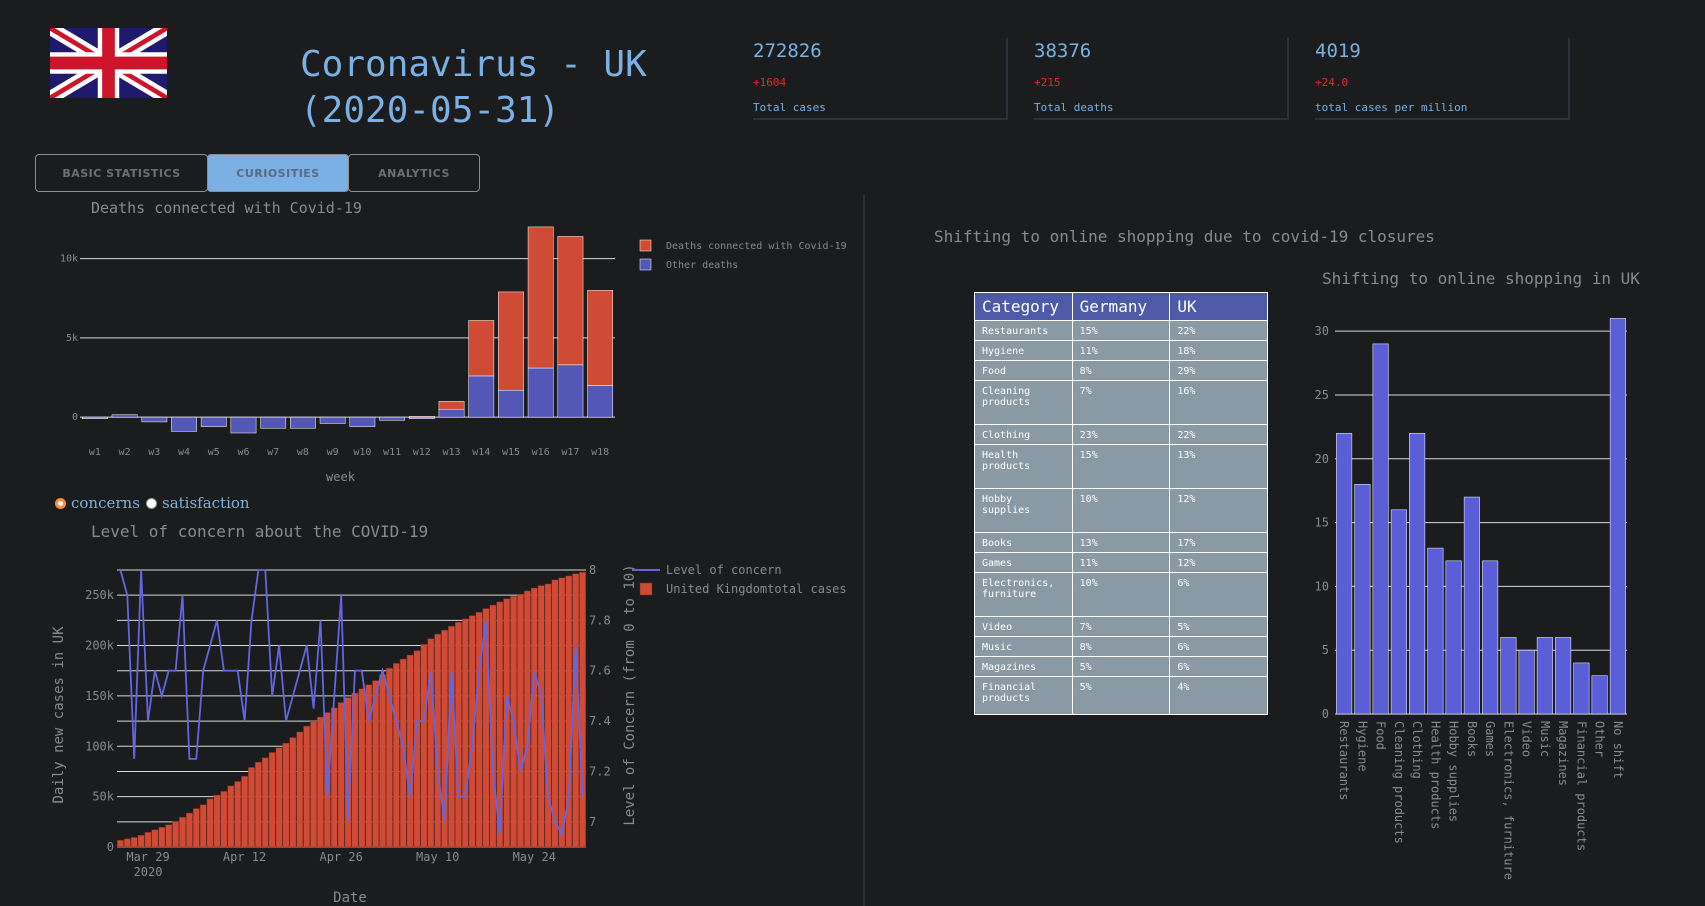 This screenshot has width=1705, height=906. Describe the element at coordinates (1121, 402) in the screenshot. I see `table-row: Cleaning products 7% 16%` at that location.